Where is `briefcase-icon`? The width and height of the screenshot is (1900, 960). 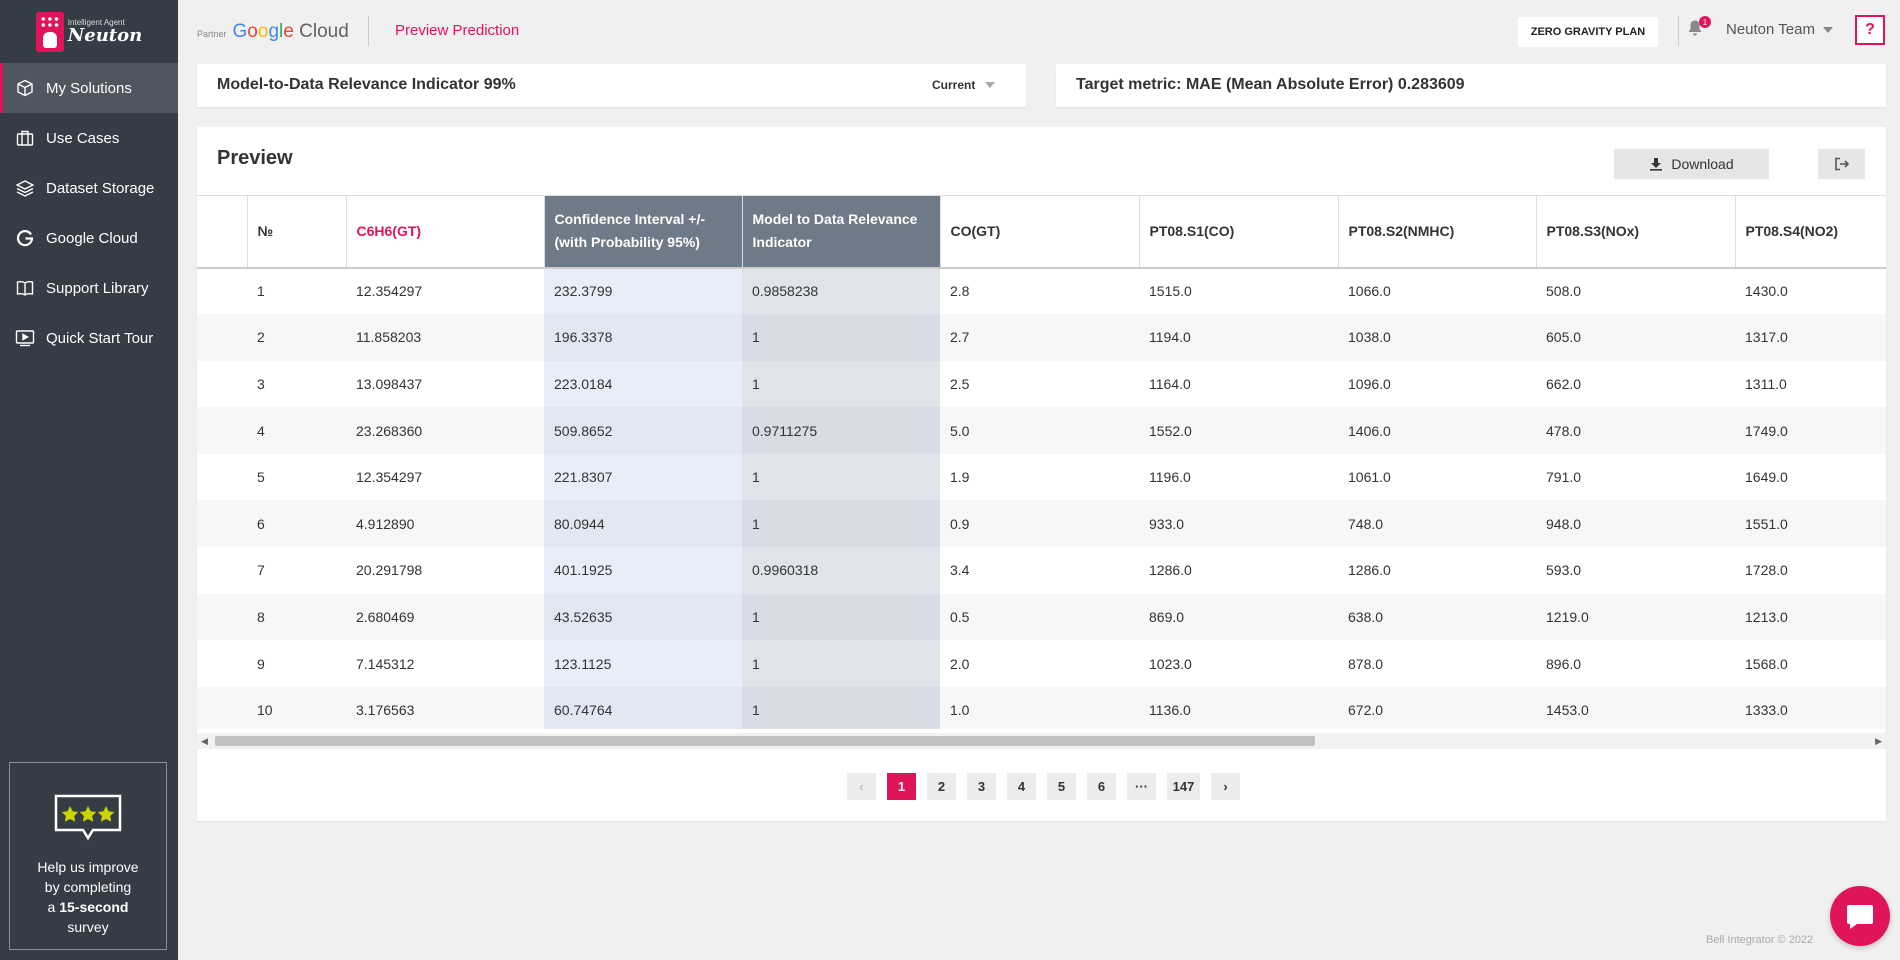
briefcase-icon is located at coordinates (25, 138).